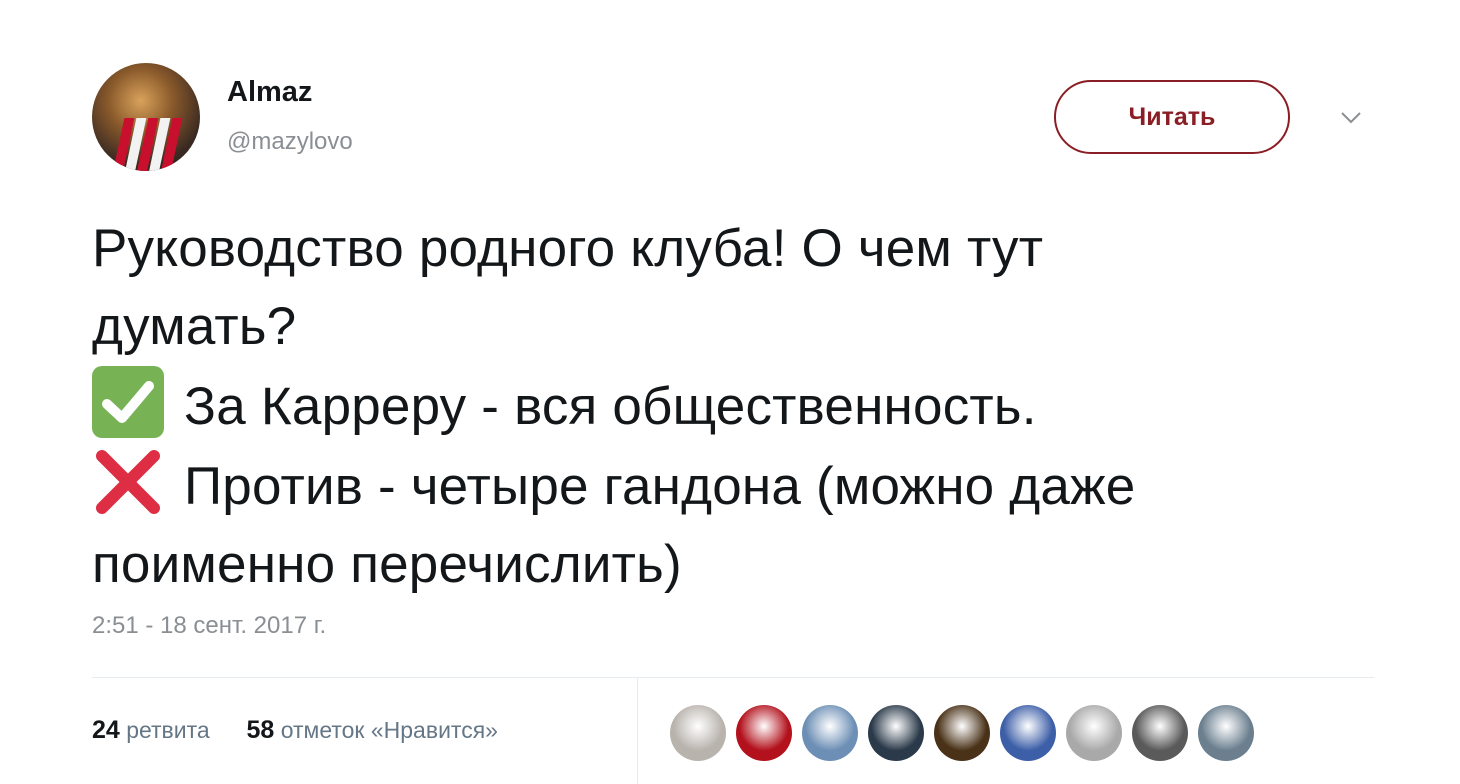 The width and height of the screenshot is (1460, 784). I want to click on author-handle: @mazylovo, so click(290, 142).